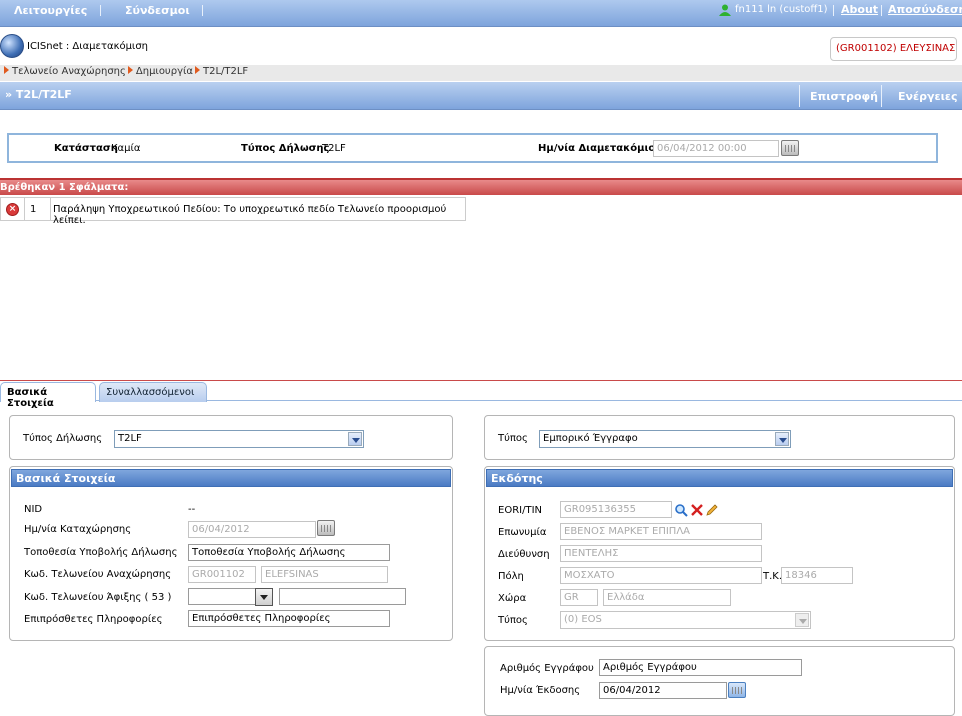 The image size is (962, 716). I want to click on departure-office-code-field: GR001102, so click(222, 574).